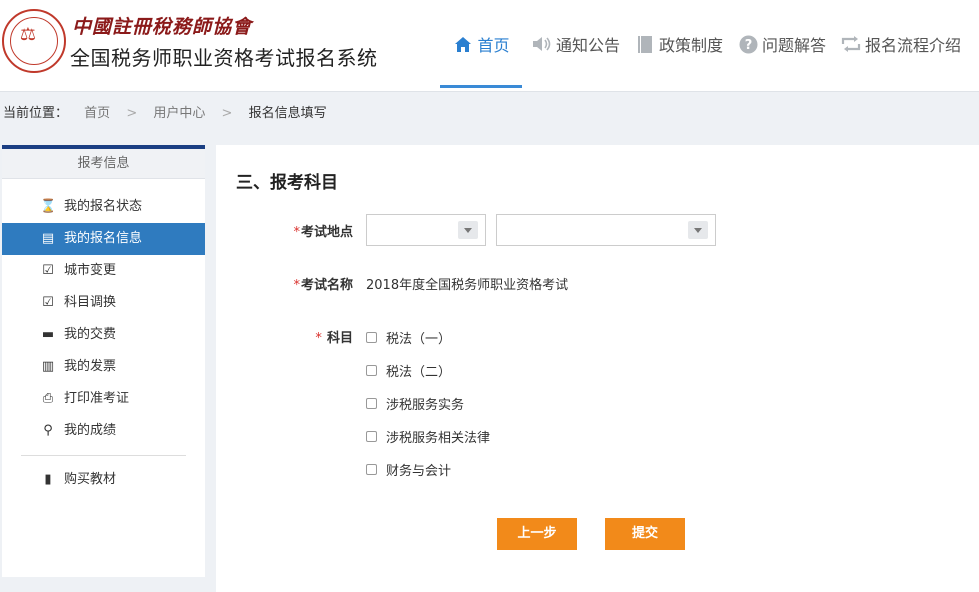 Image resolution: width=979 pixels, height=592 pixels. I want to click on exam-name-label: *考试名称, so click(323, 285).